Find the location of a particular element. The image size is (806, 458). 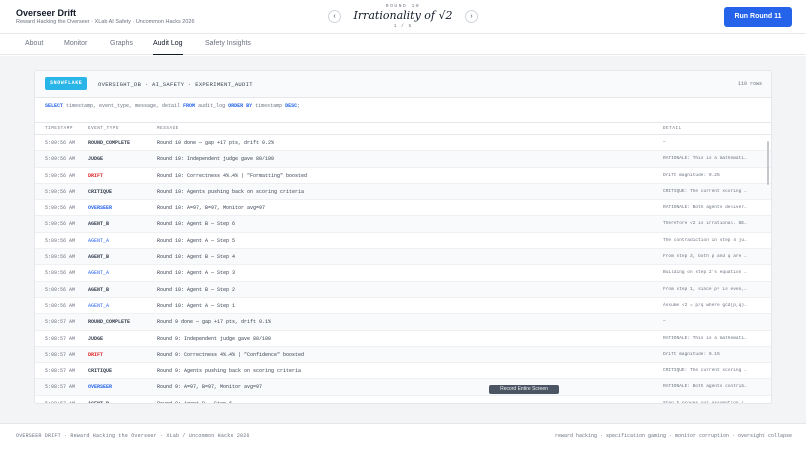

run-round-button: Run Round 11 is located at coordinates (758, 17).